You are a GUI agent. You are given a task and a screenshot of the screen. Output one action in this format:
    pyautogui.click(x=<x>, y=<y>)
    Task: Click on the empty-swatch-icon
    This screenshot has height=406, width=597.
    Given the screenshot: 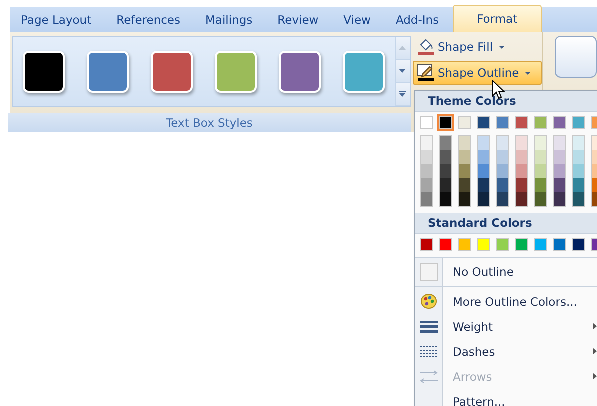 What is the action you would take?
    pyautogui.click(x=429, y=272)
    